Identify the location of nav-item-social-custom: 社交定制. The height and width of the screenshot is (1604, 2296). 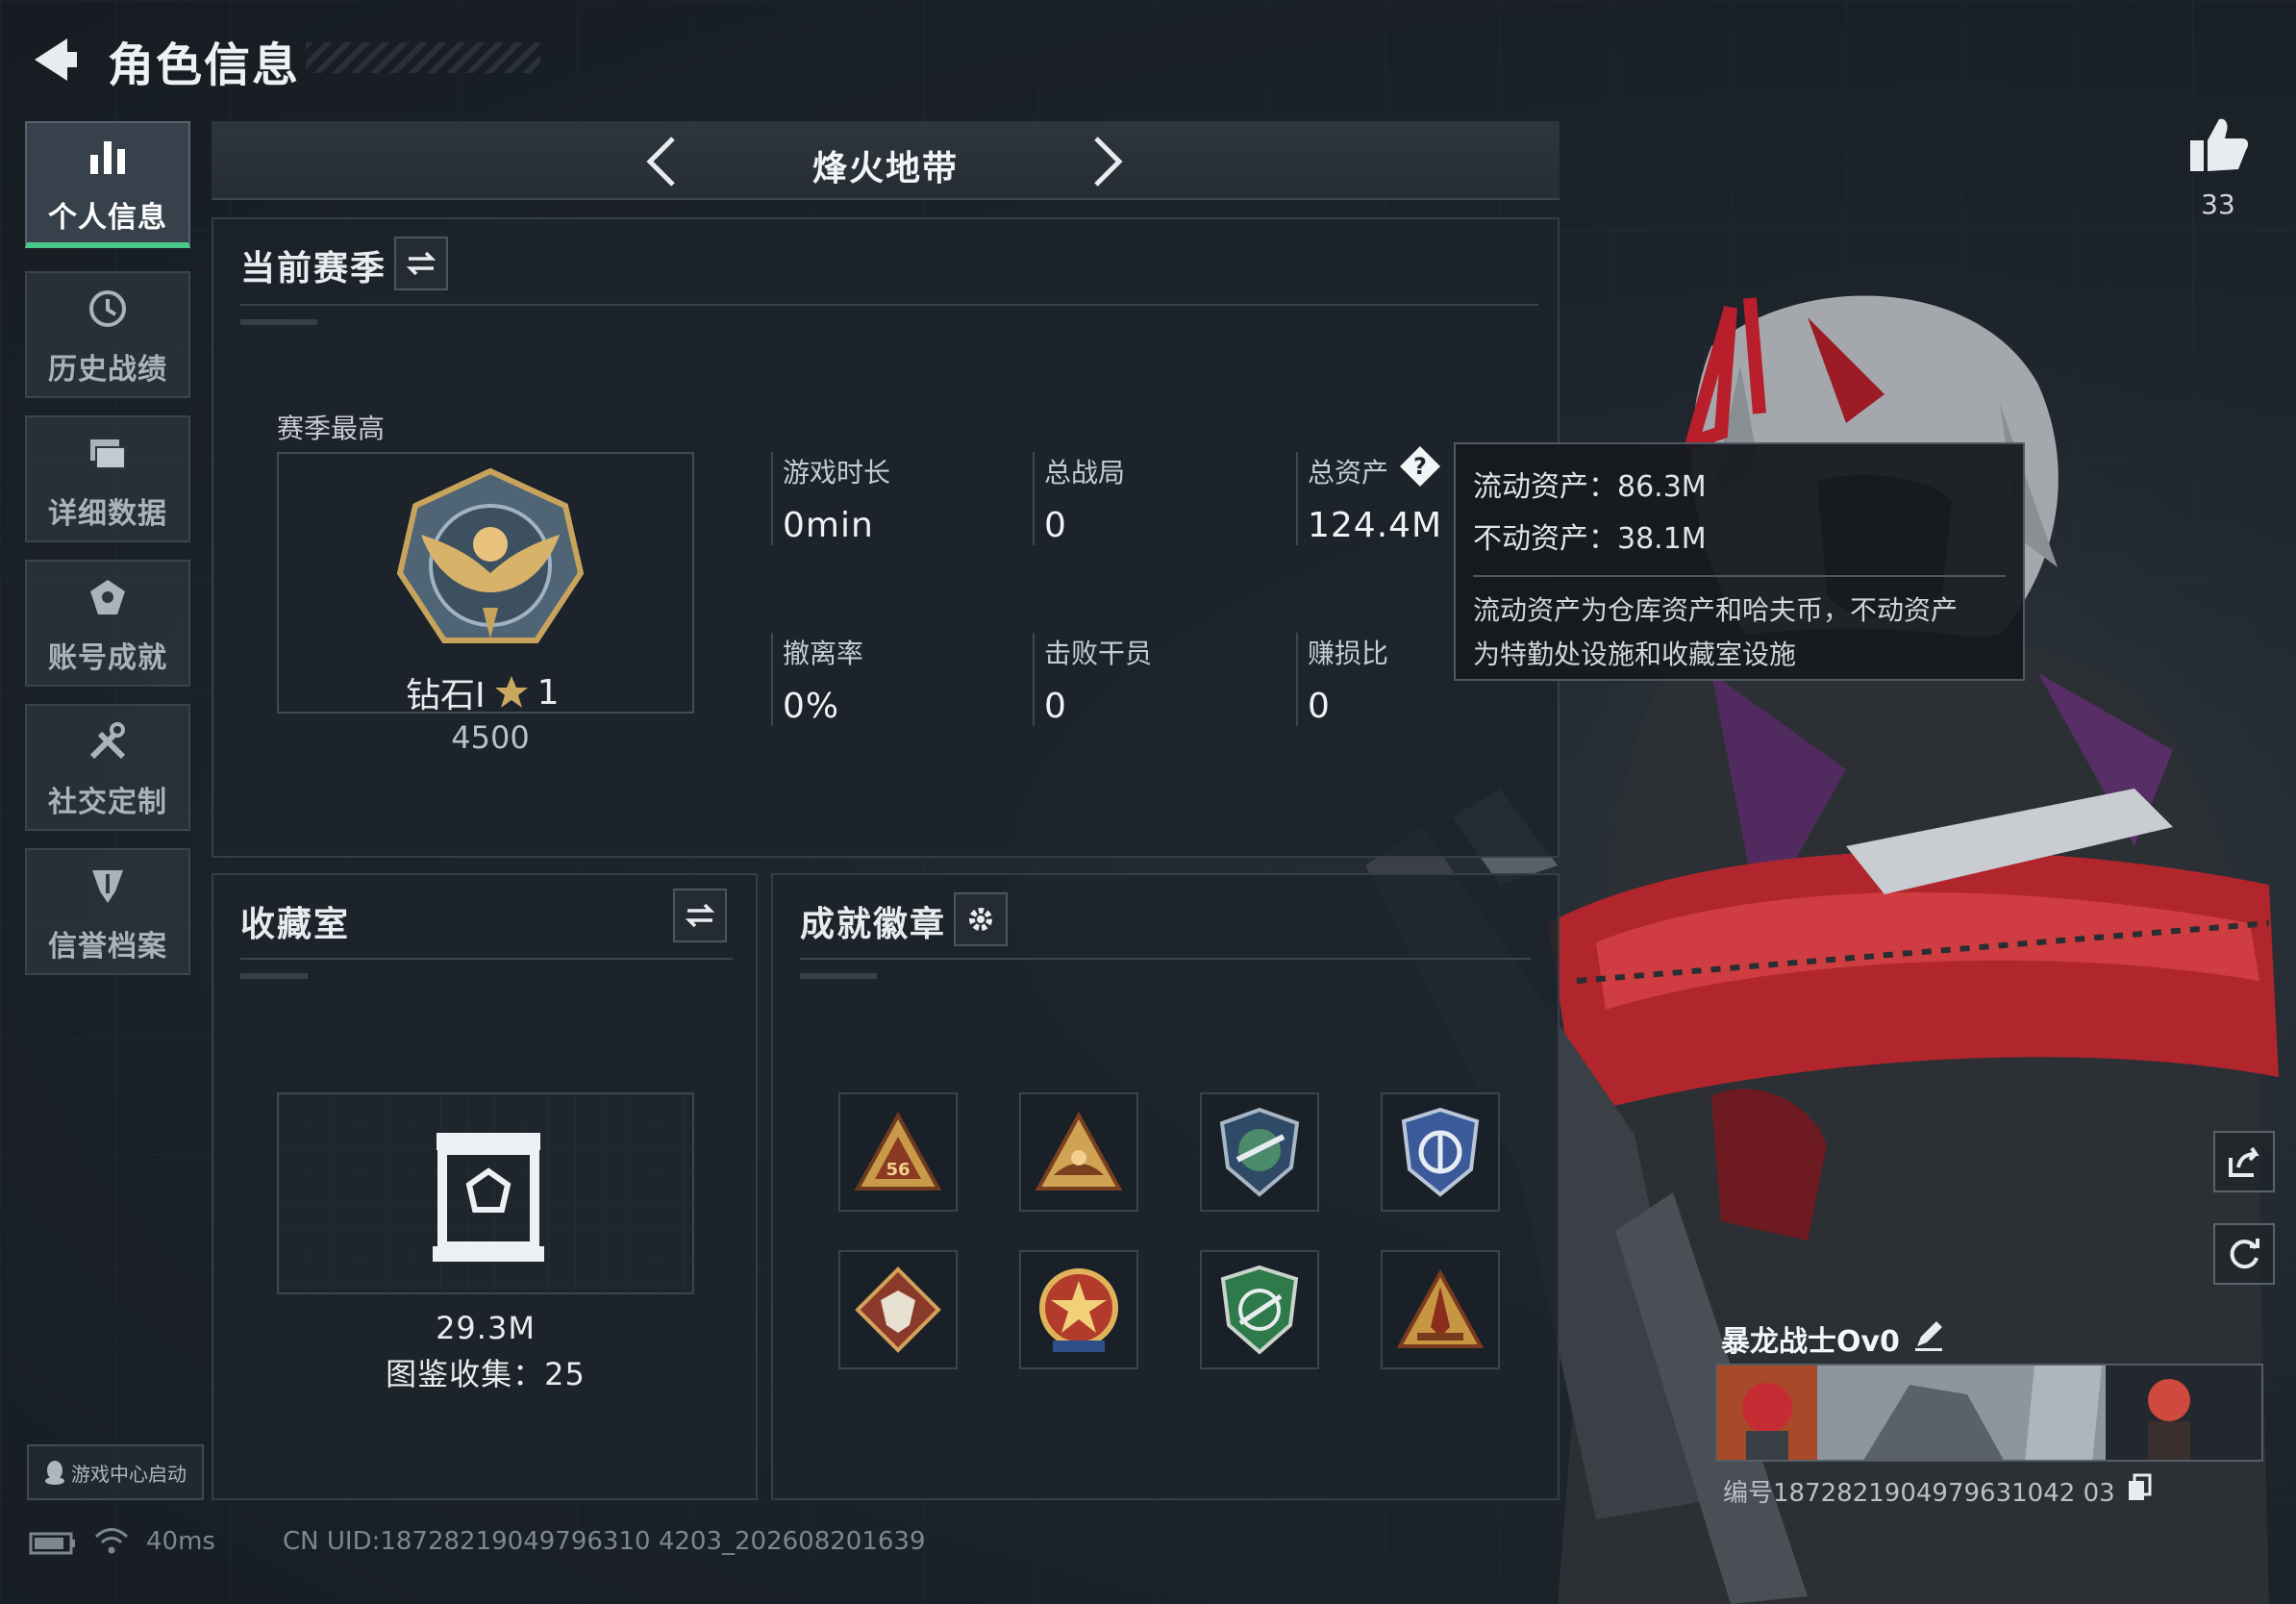
(107, 767).